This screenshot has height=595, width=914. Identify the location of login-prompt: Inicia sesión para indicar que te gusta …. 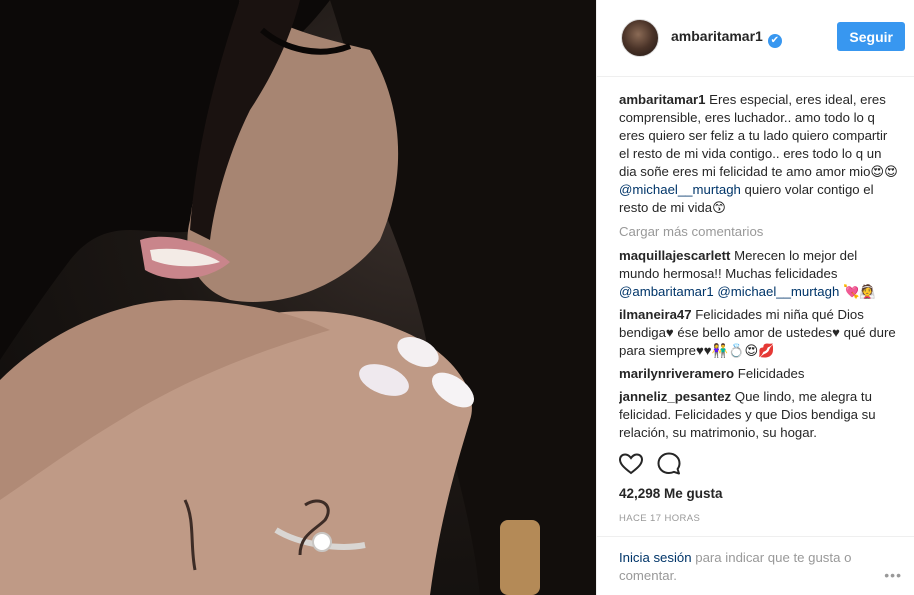
(755, 560).